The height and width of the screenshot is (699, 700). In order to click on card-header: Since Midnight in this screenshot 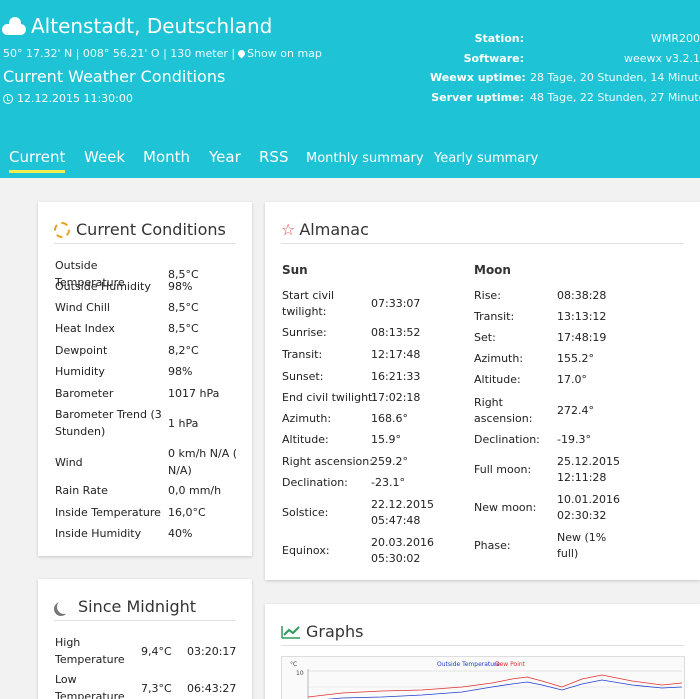, I will do `click(145, 609)`.